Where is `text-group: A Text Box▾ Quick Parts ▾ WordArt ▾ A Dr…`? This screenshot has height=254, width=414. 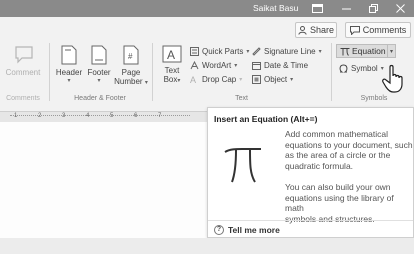 text-group: A Text Box▾ Quick Parts ▾ WordArt ▾ A Dr… is located at coordinates (241, 72).